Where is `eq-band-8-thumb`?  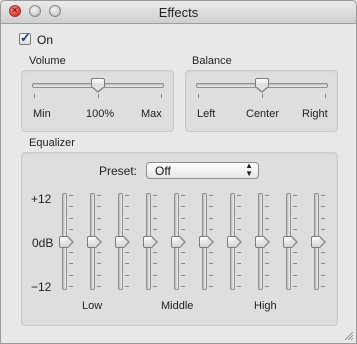 eq-band-8-thumb is located at coordinates (262, 241).